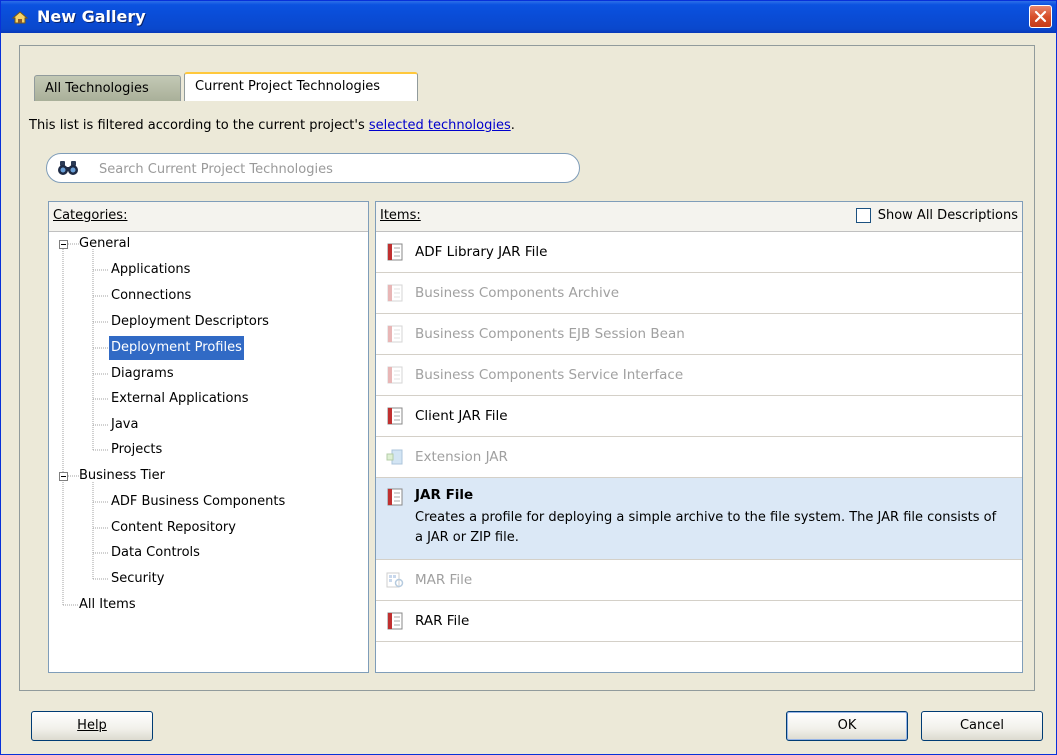  I want to click on close-icon, so click(1040, 16).